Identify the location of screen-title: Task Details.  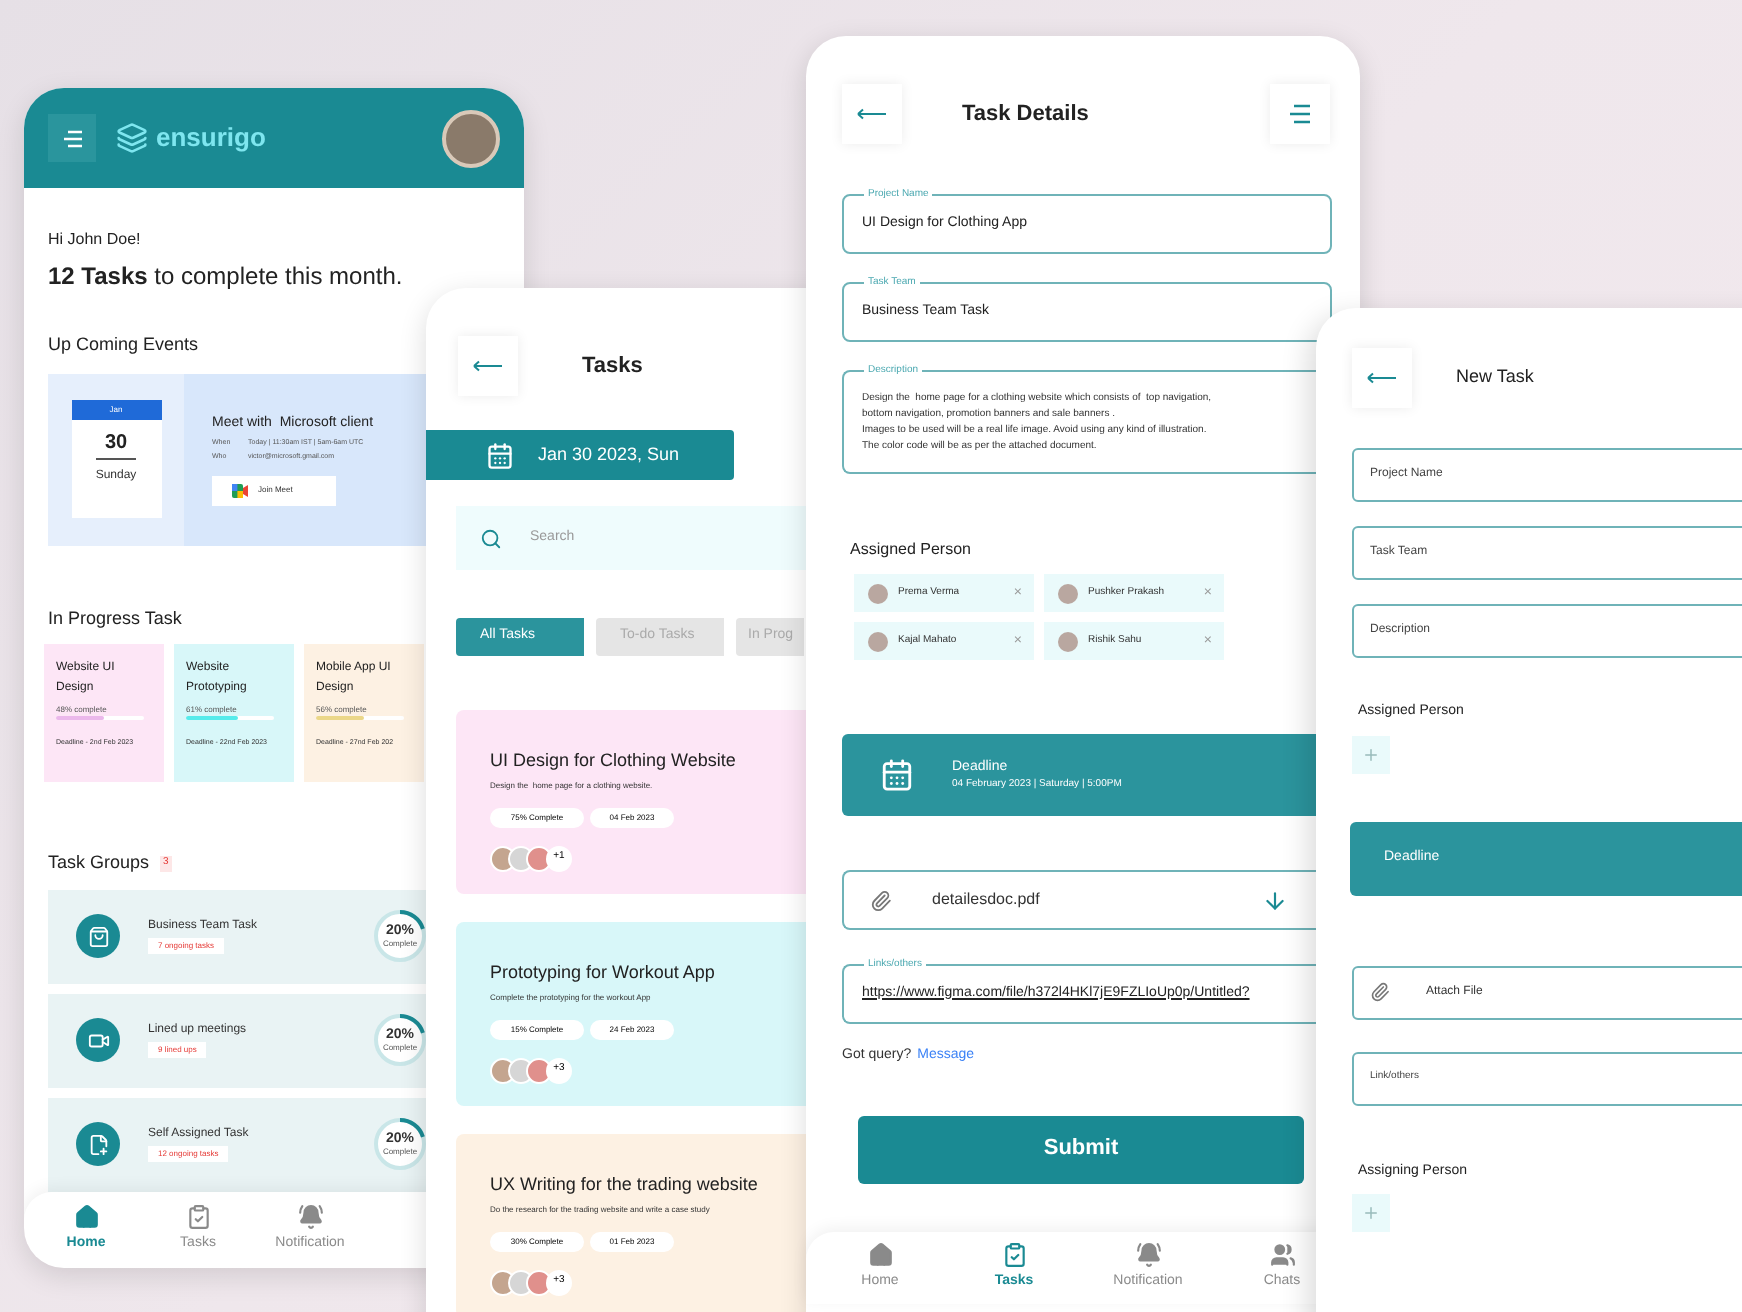
(1025, 114).